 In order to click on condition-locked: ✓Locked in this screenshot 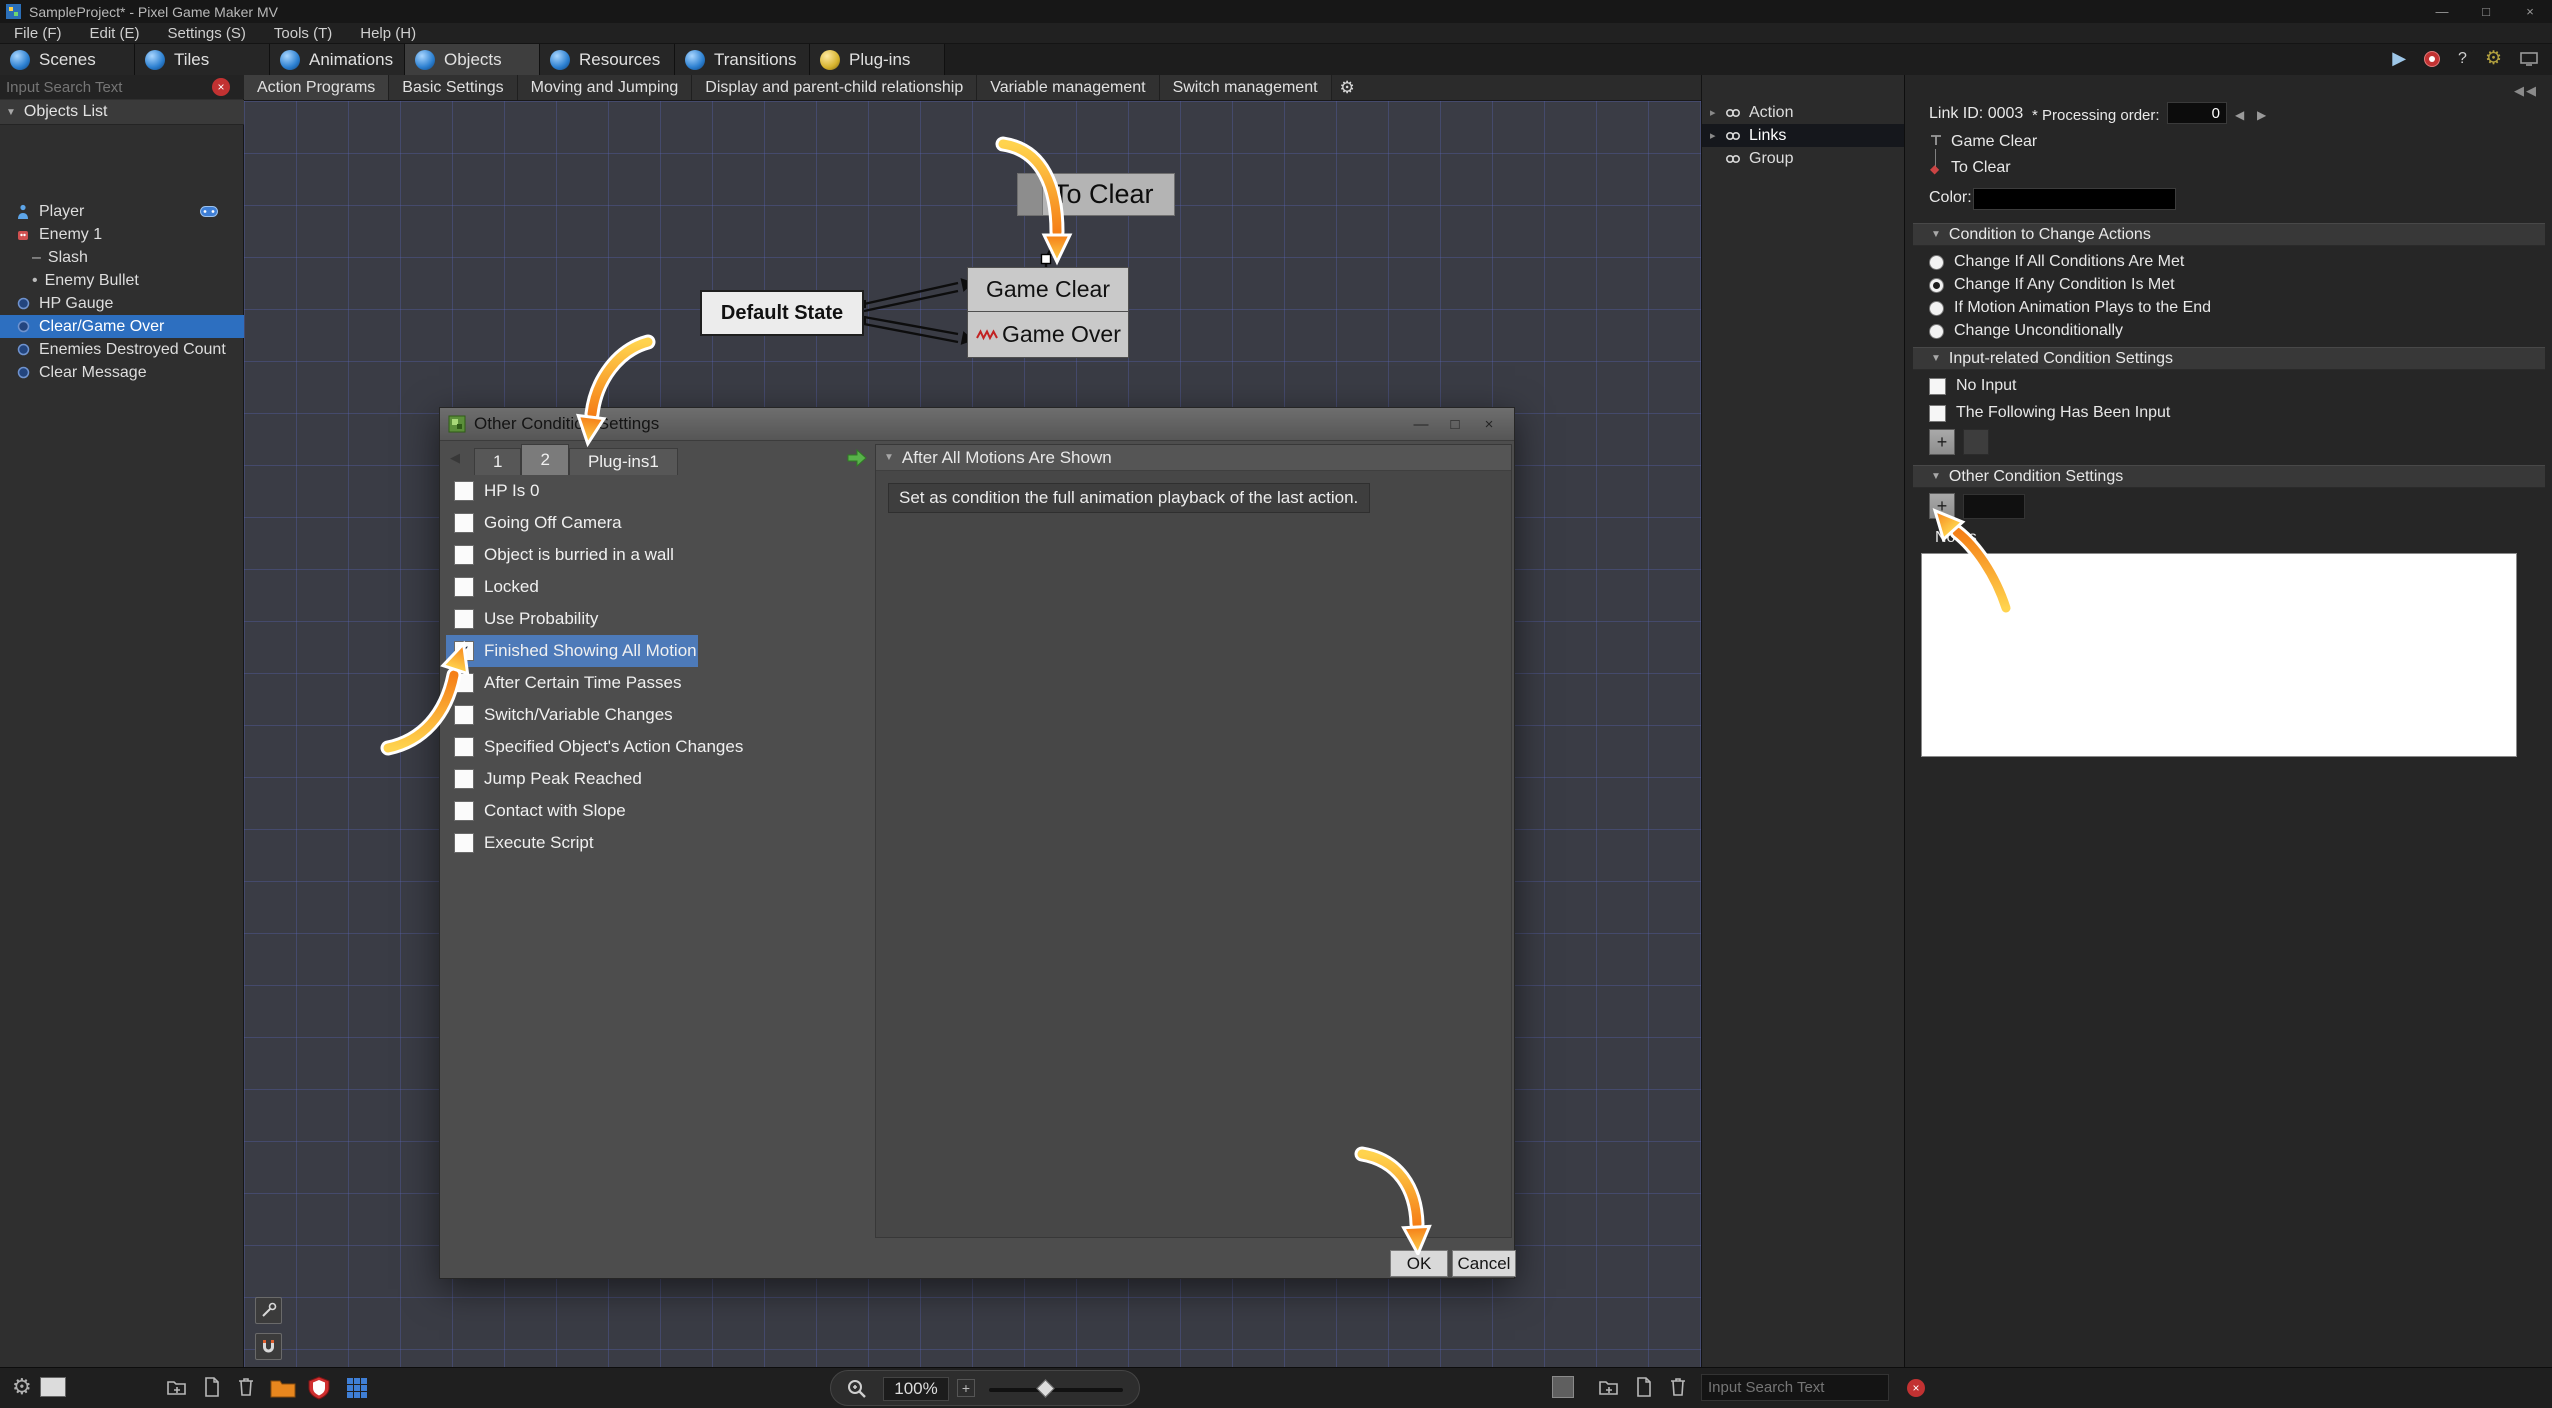, I will do `click(658, 587)`.